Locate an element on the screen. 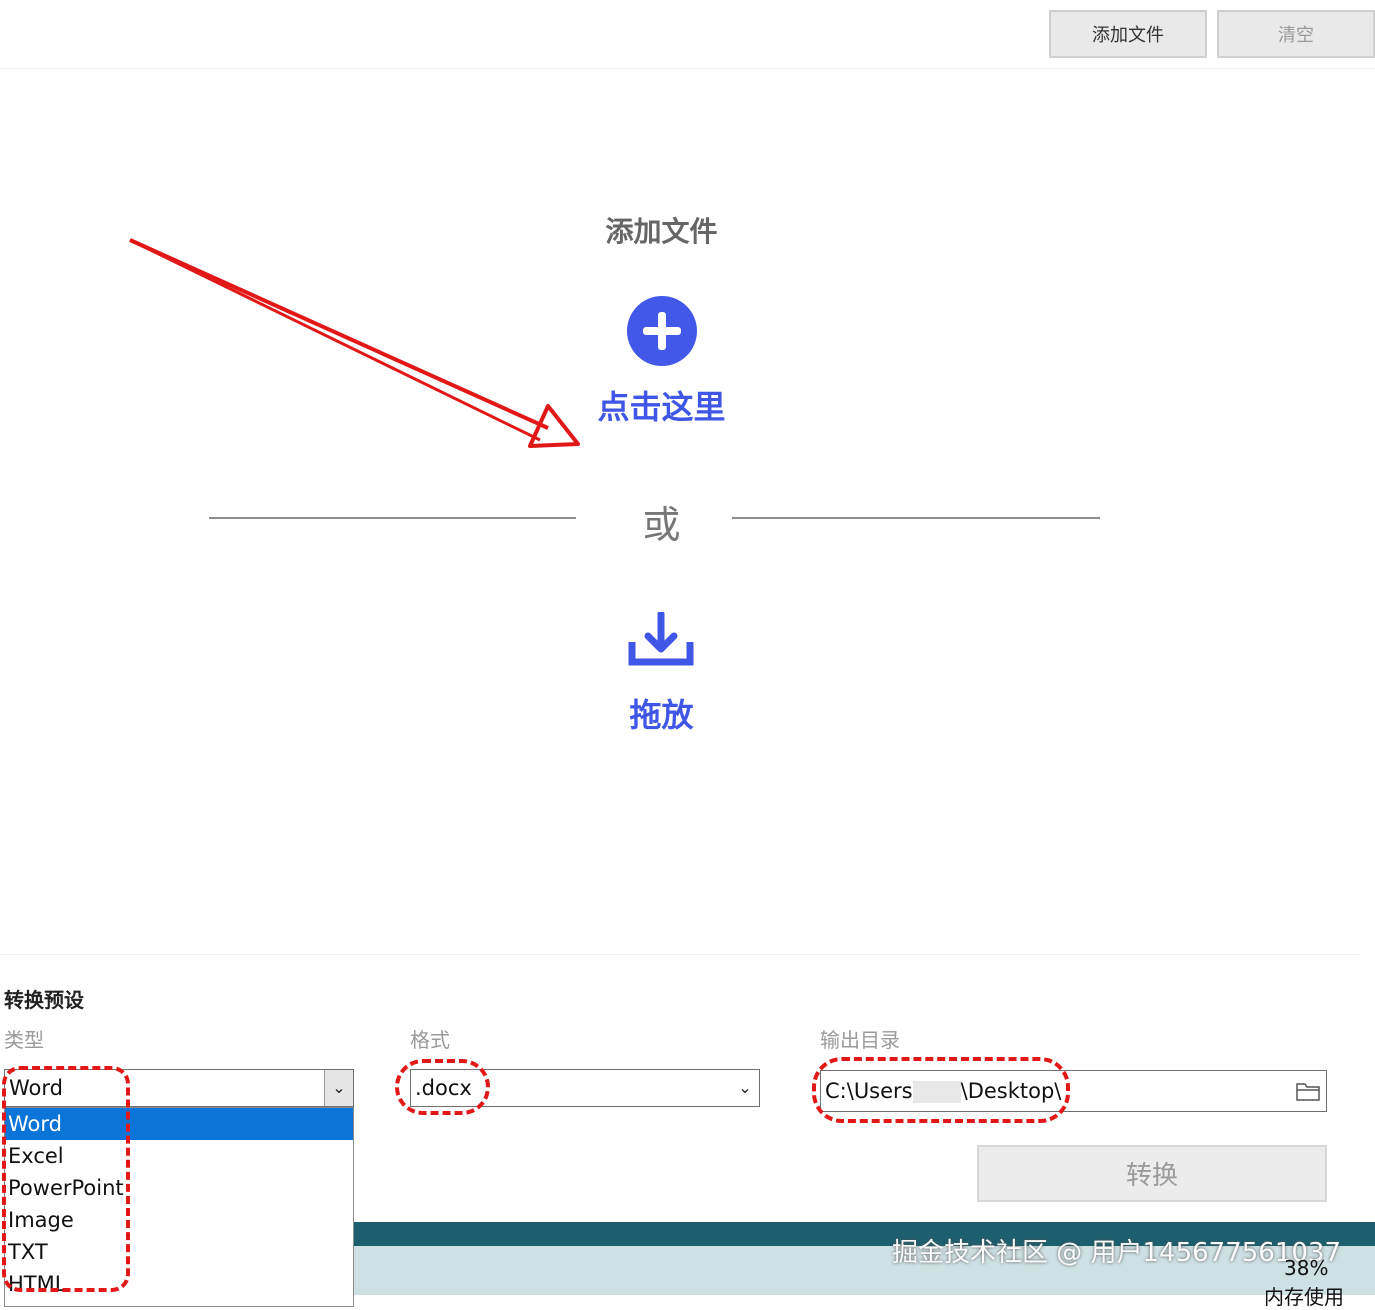 Image resolution: width=1375 pixels, height=1310 pixels. preset-section-title: 转换预设 is located at coordinates (44, 1000).